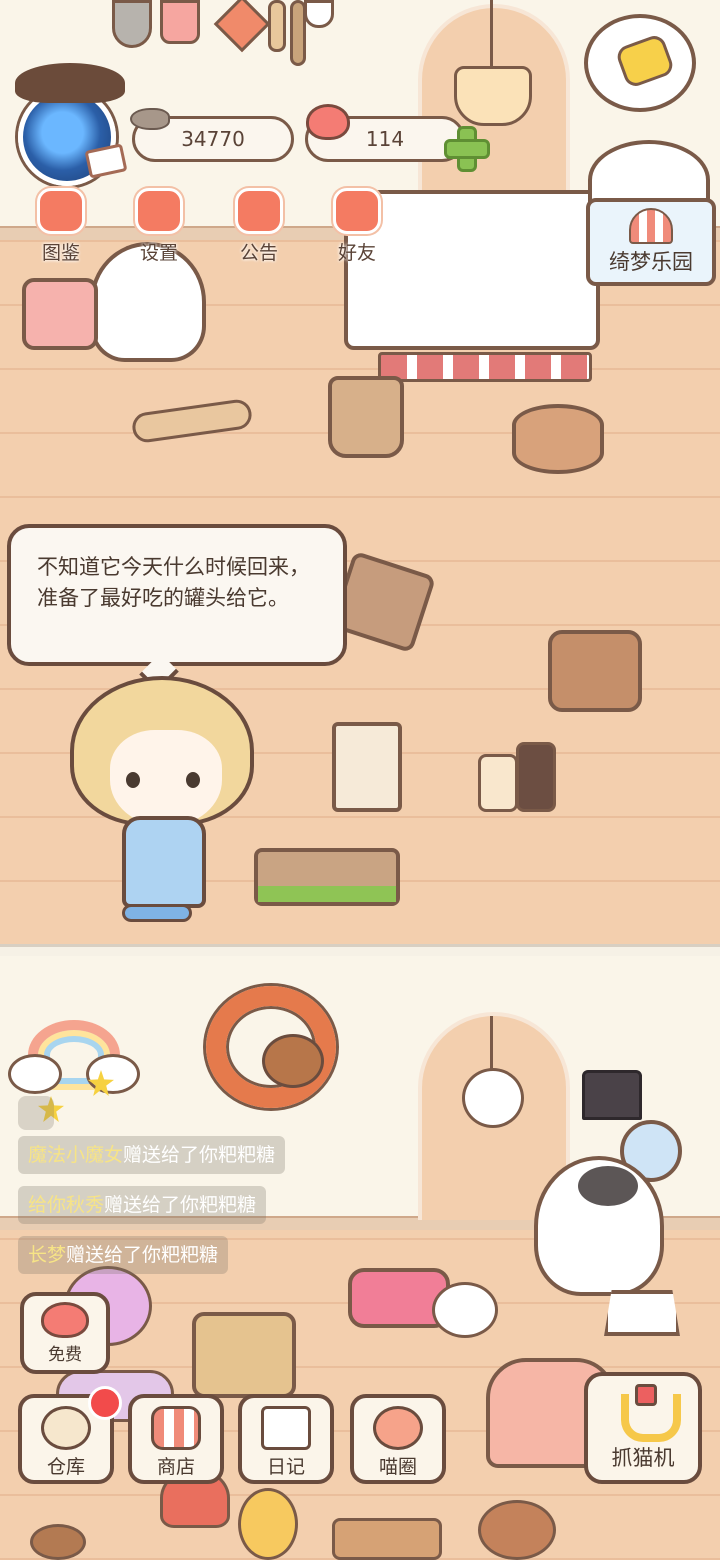  I want to click on gift-feed-item: 魔法小魔女赠送给了你粑粑糖, so click(152, 1155).